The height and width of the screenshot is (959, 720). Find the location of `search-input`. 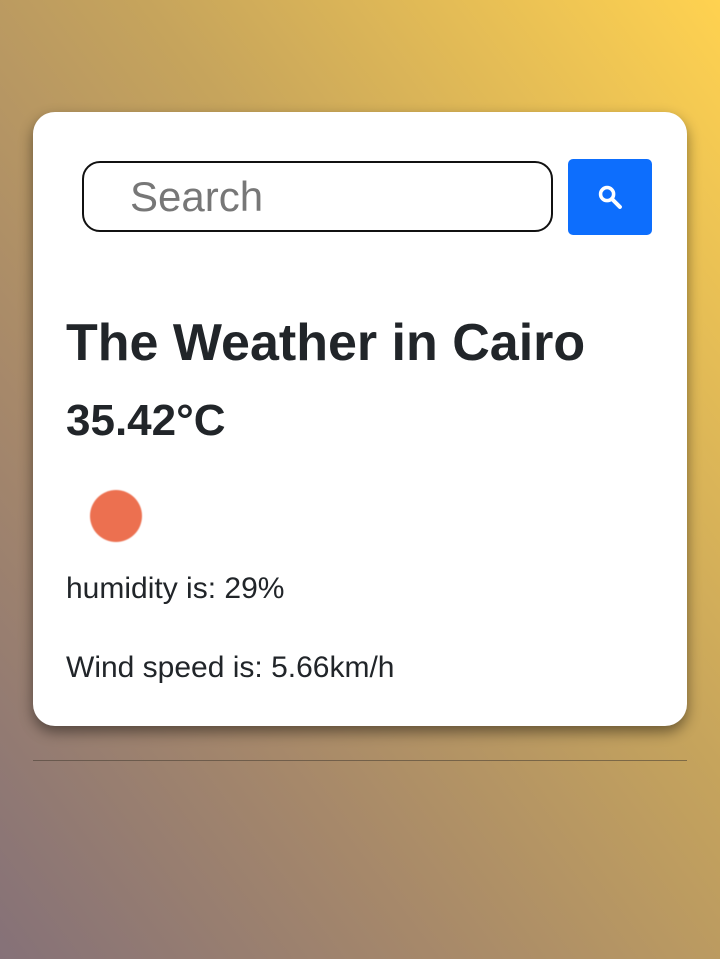

search-input is located at coordinates (317, 196).